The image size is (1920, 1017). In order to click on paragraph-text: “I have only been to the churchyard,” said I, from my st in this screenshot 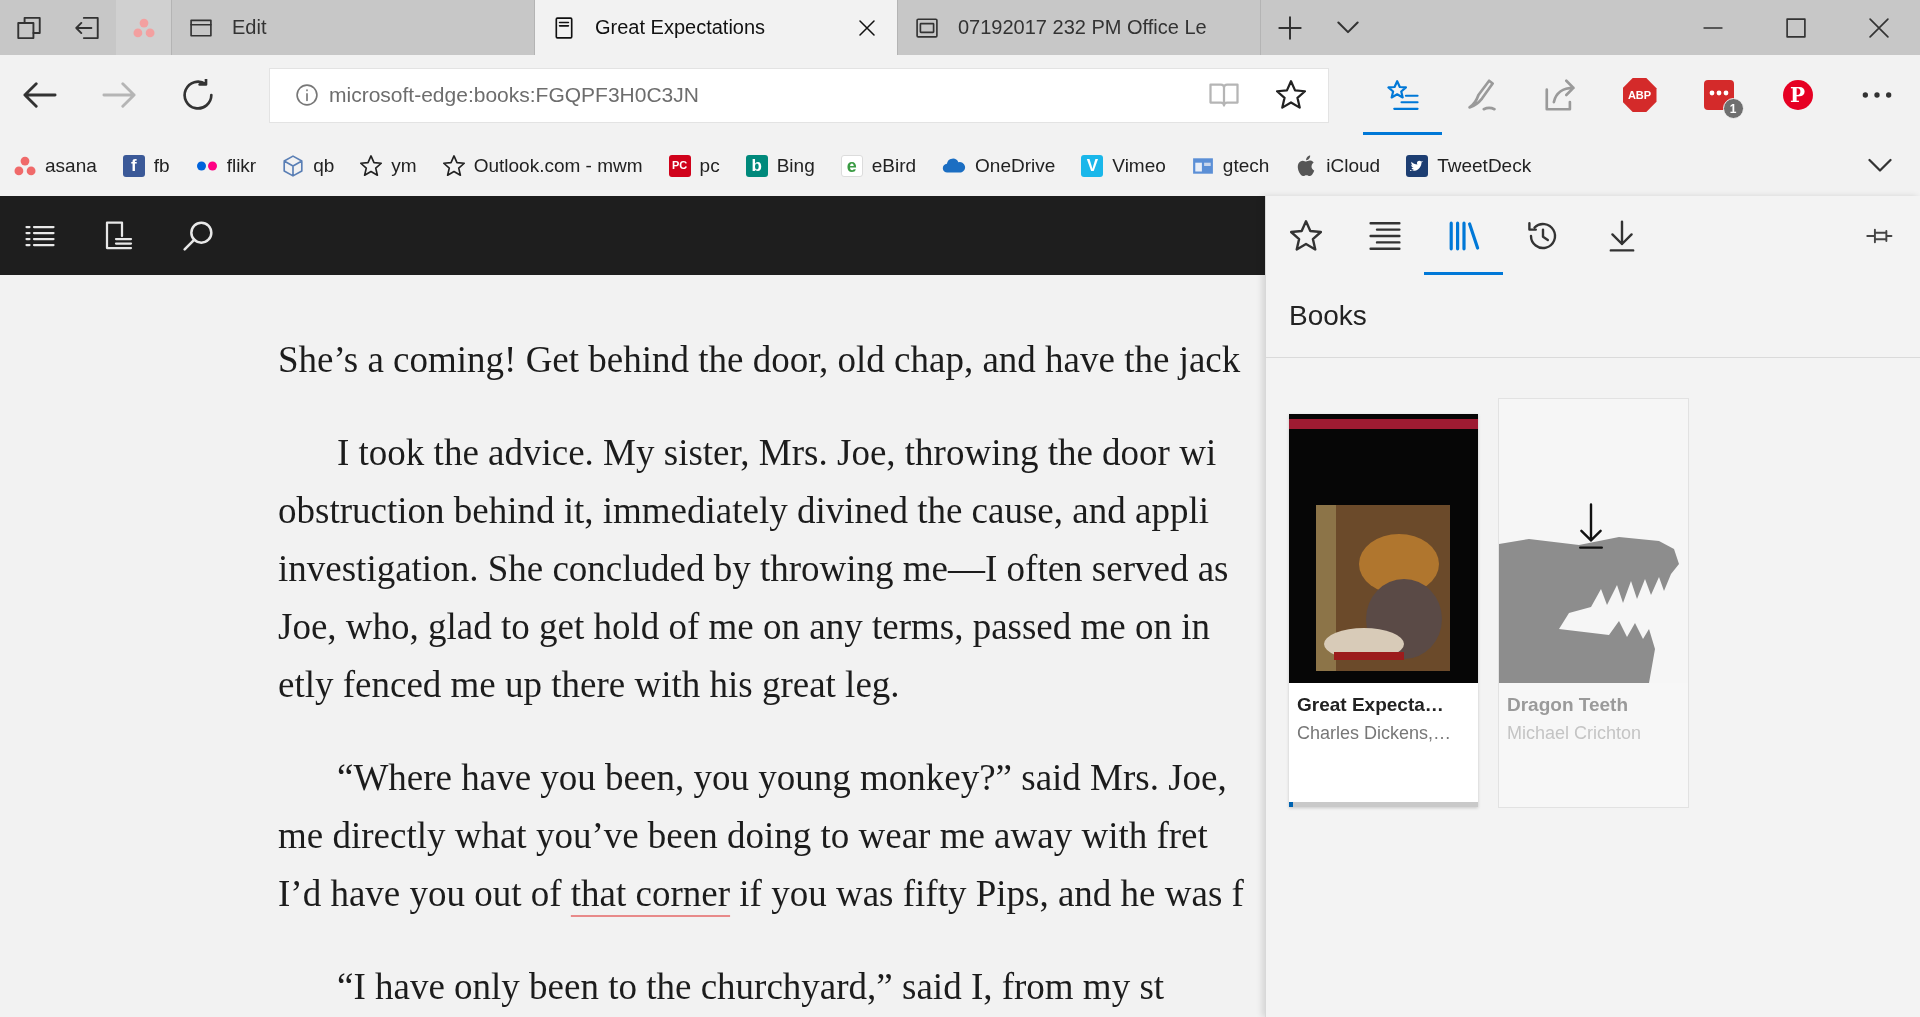, I will do `click(750, 987)`.